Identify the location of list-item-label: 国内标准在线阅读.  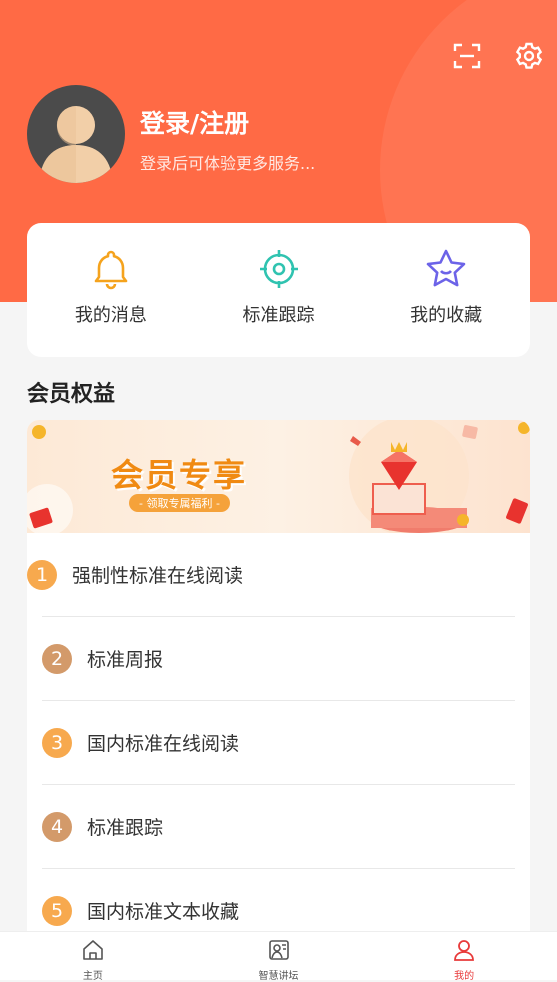
(163, 744).